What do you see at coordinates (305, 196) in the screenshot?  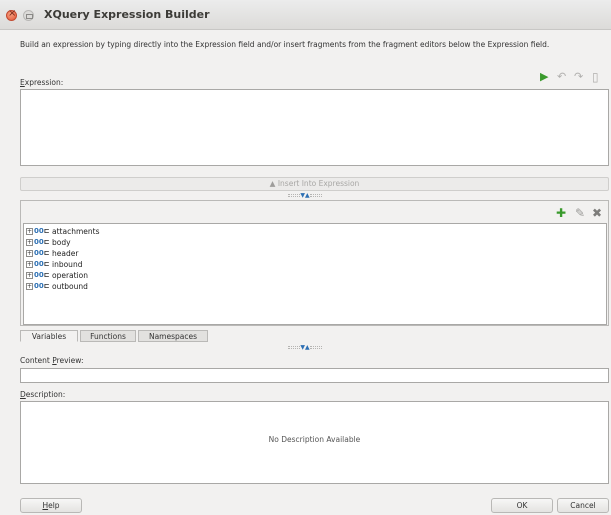 I see `splitter-handle-top: ▼▲` at bounding box center [305, 196].